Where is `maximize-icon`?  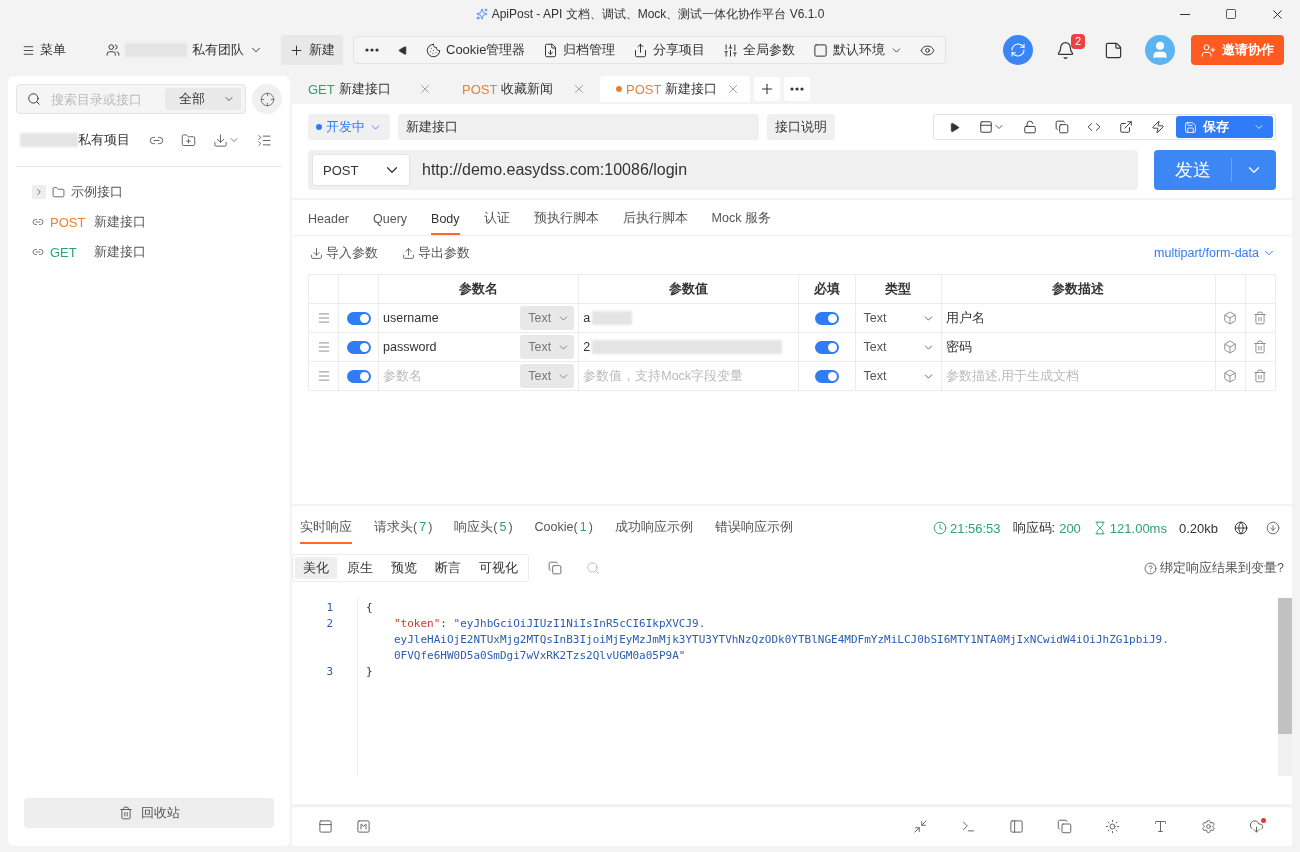 maximize-icon is located at coordinates (1231, 14).